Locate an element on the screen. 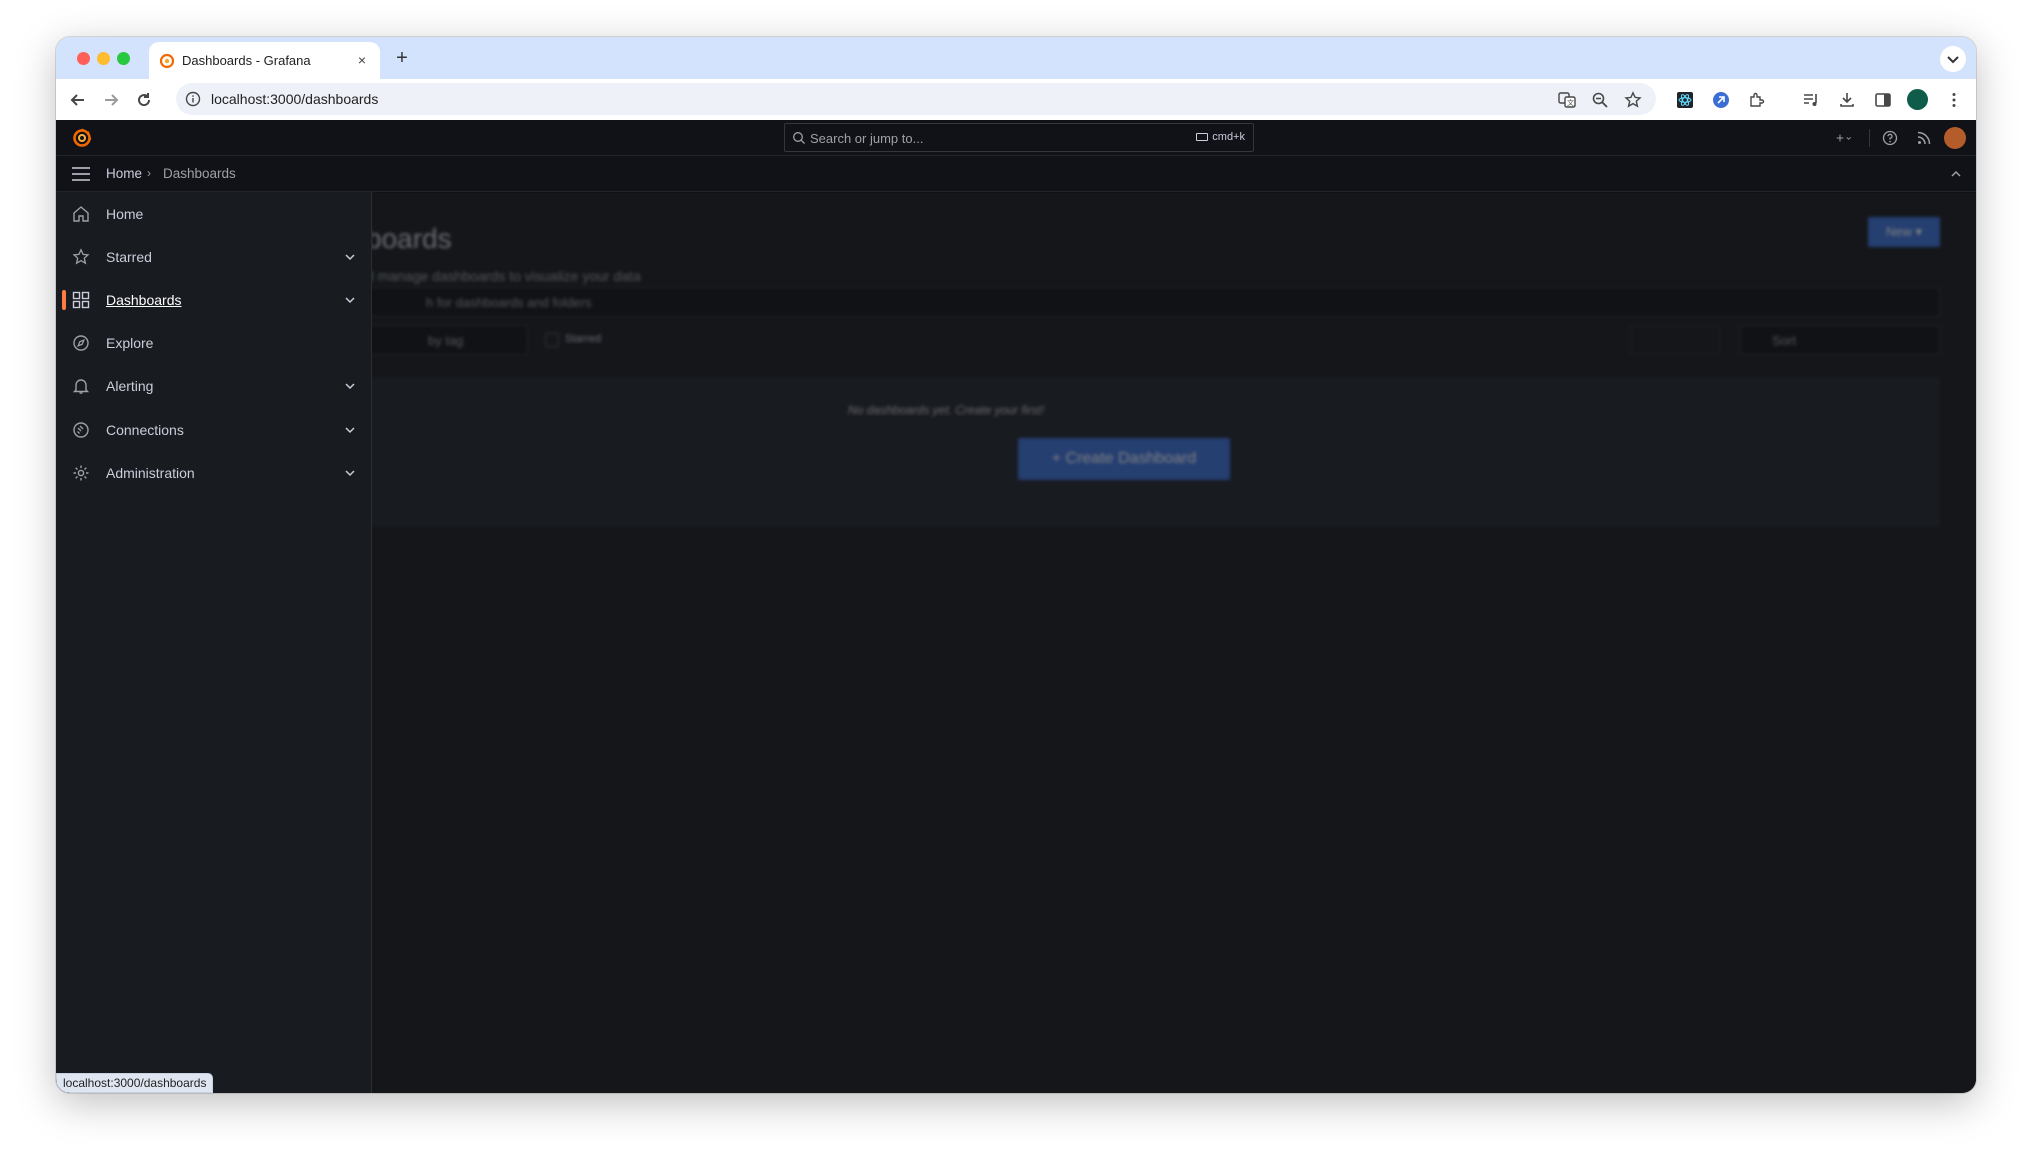 This screenshot has width=2032, height=1167. forward-button is located at coordinates (111, 100).